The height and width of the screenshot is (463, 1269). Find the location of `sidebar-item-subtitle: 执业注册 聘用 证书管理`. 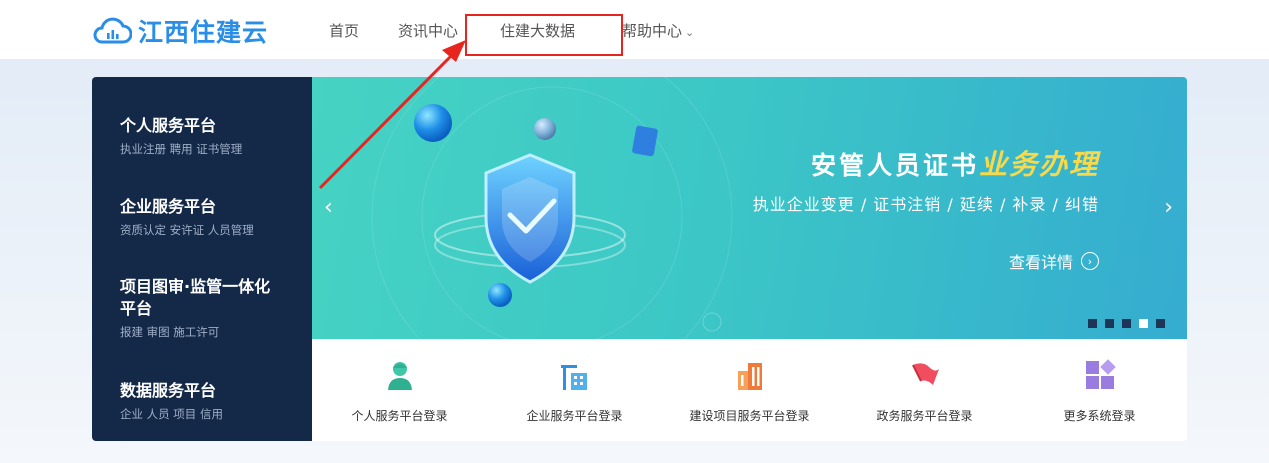

sidebar-item-subtitle: 执业注册 聘用 证书管理 is located at coordinates (181, 149).